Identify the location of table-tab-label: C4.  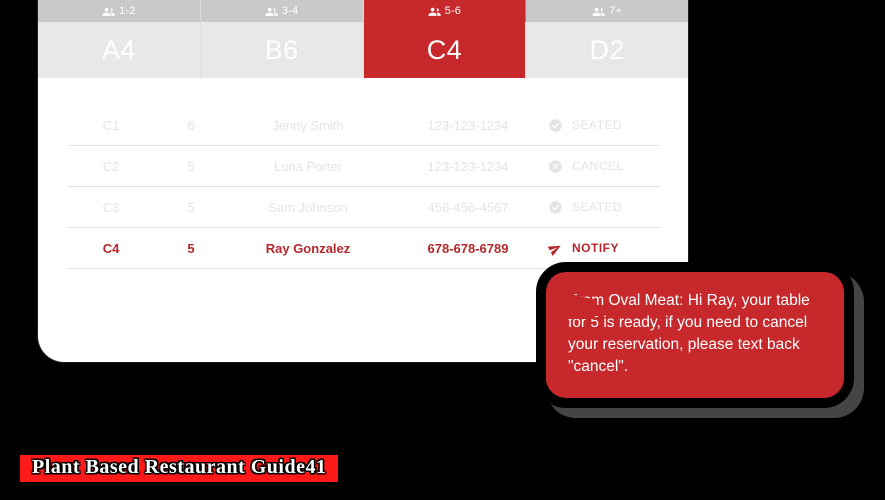
(444, 49).